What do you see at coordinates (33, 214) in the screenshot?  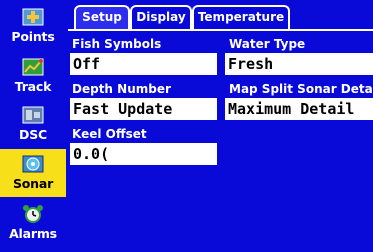 I see `alarm-clock-icon` at bounding box center [33, 214].